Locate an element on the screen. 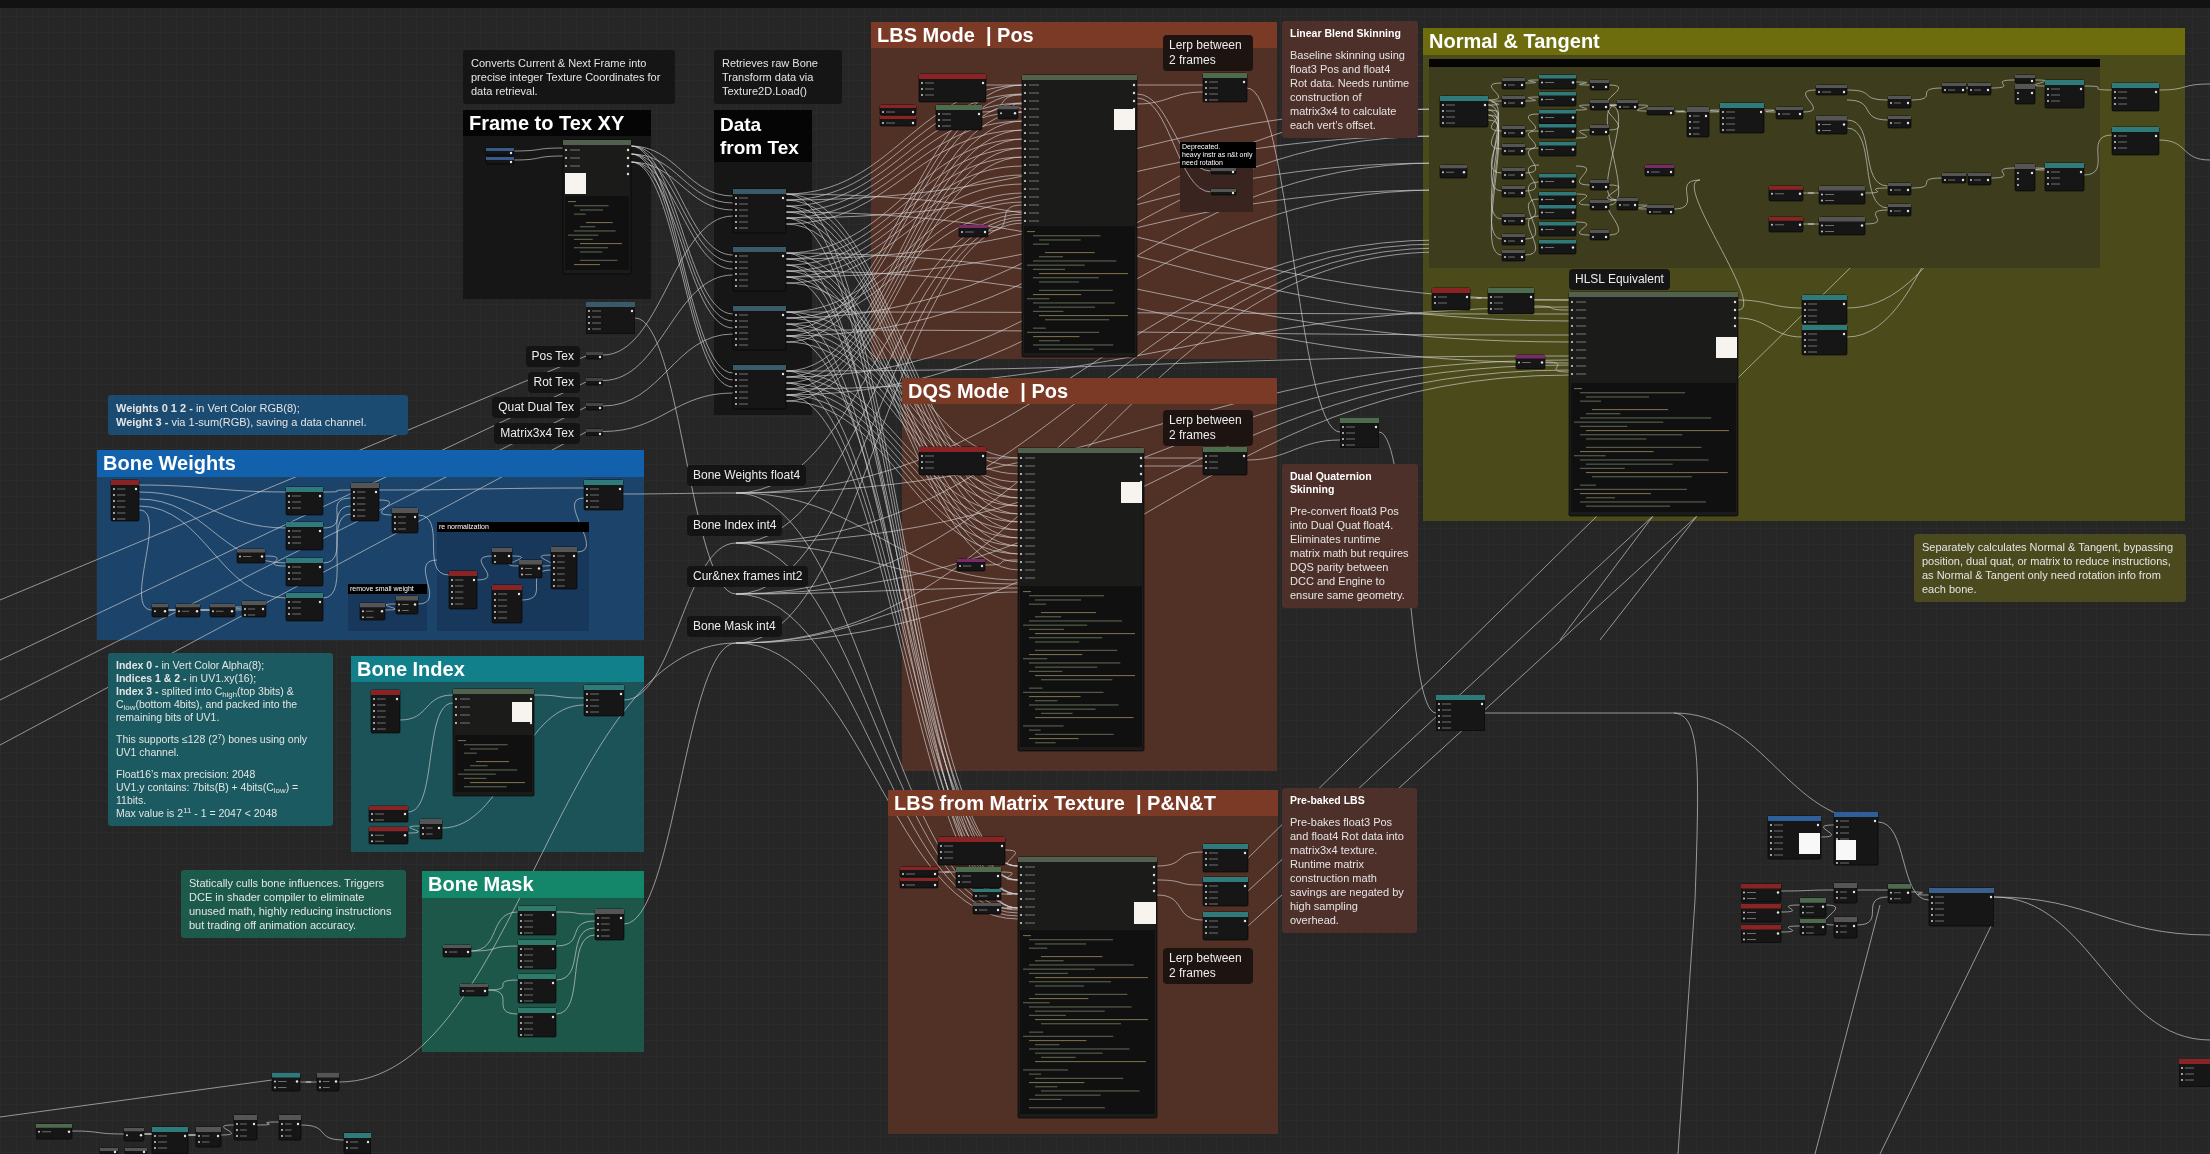 The image size is (2210, 1154). comment-text: Float16’s max precision: 2048 UV1.y contains: 7bits(B) + 4bits(C$_{low}$) = 11bits. Max value is 2$^{11}$ - 1 = 2047 < 2048 is located at coordinates (208, 794).